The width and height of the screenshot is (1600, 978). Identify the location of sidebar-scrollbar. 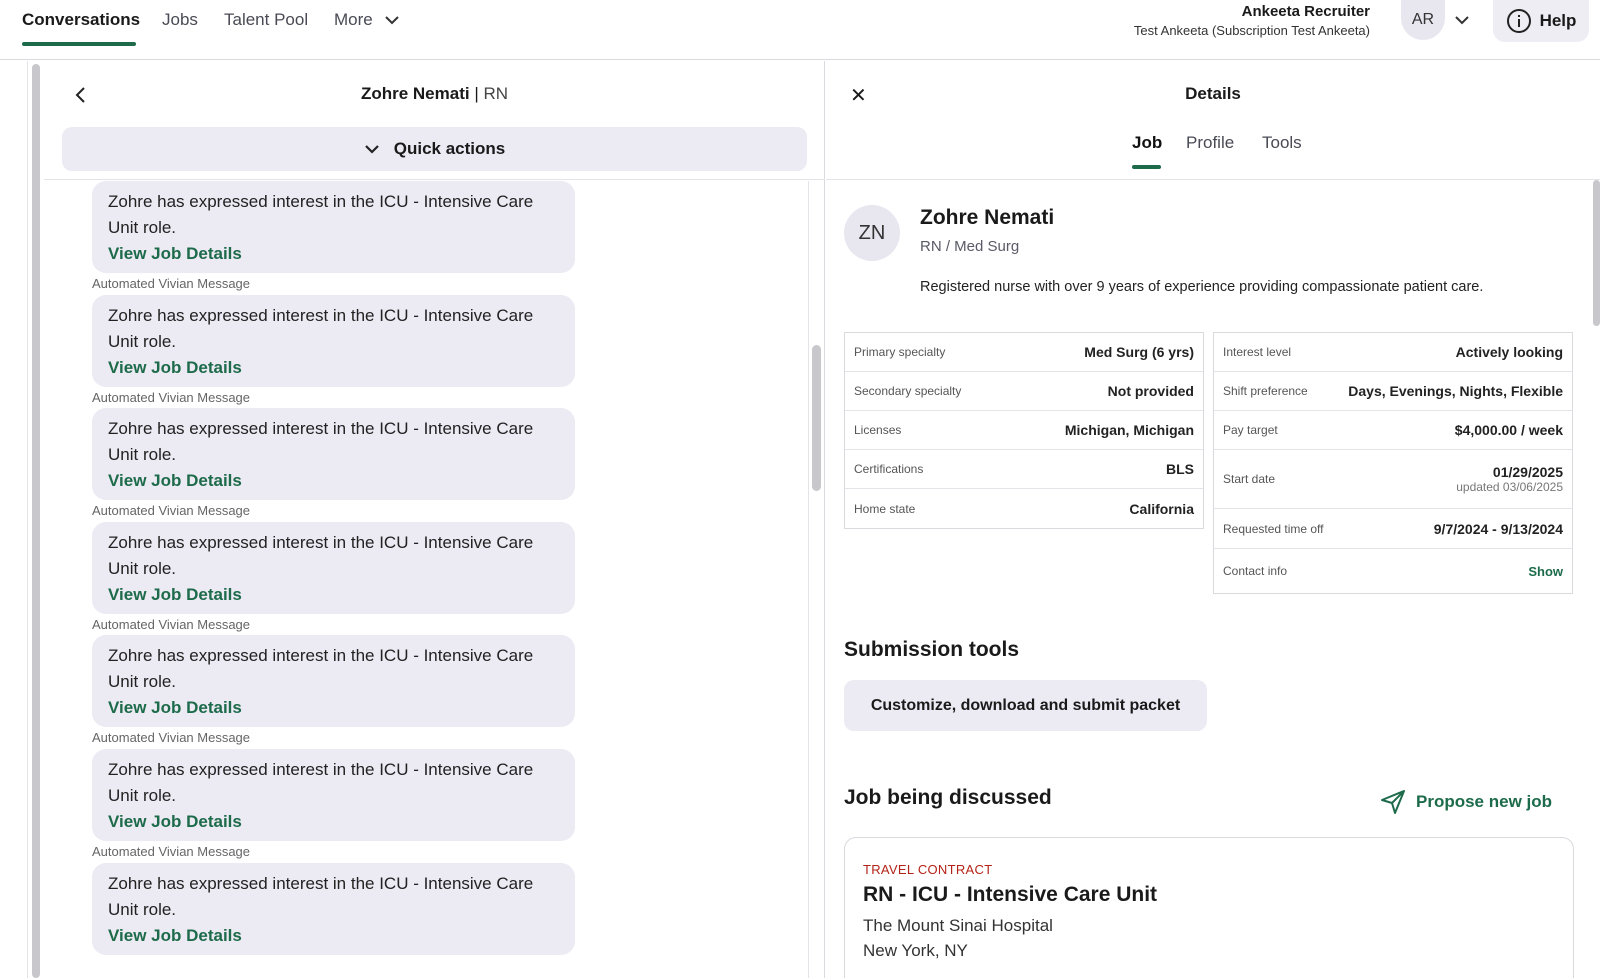
(36, 521).